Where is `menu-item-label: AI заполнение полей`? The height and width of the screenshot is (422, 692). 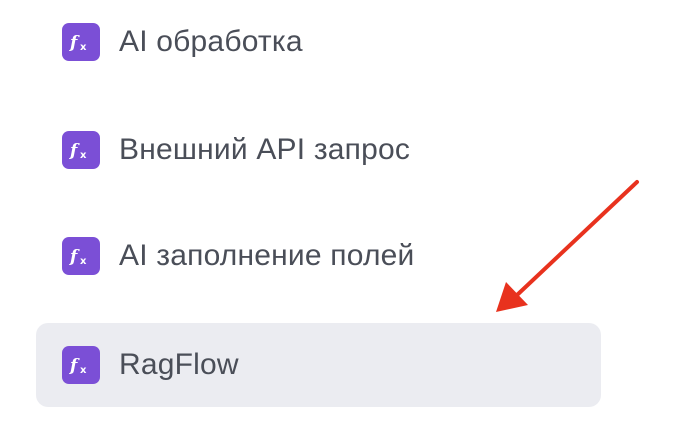
menu-item-label: AI заполнение полей is located at coordinates (267, 255).